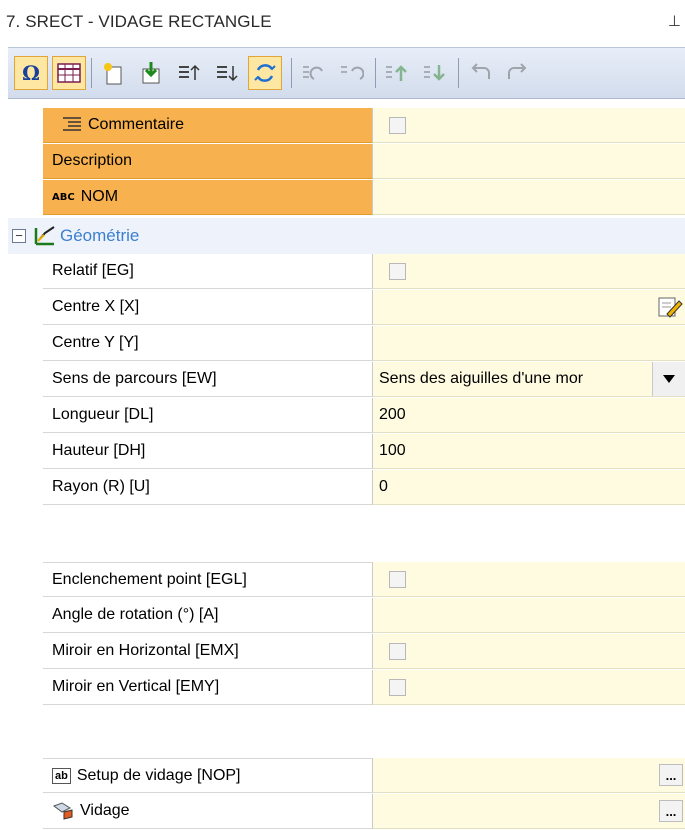  I want to click on sens-value: Sens des aiguilles d'une mor, so click(481, 378).